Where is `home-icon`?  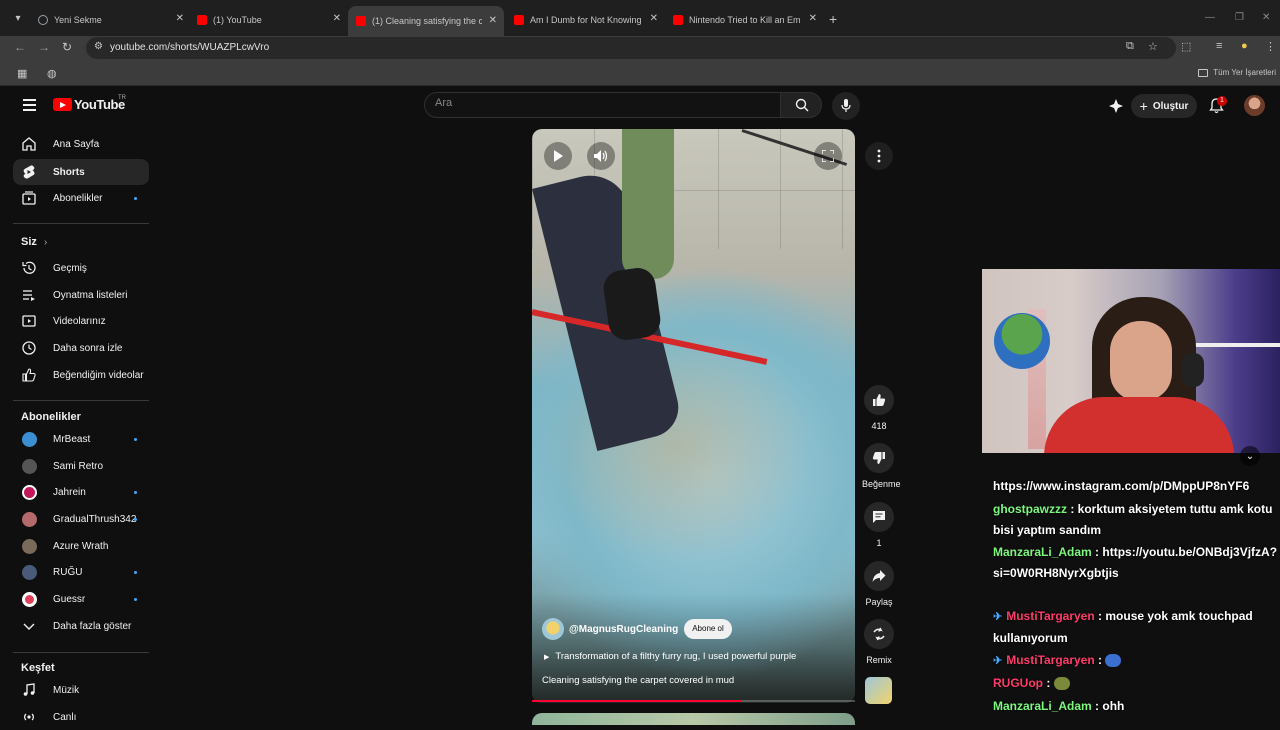 home-icon is located at coordinates (29, 144).